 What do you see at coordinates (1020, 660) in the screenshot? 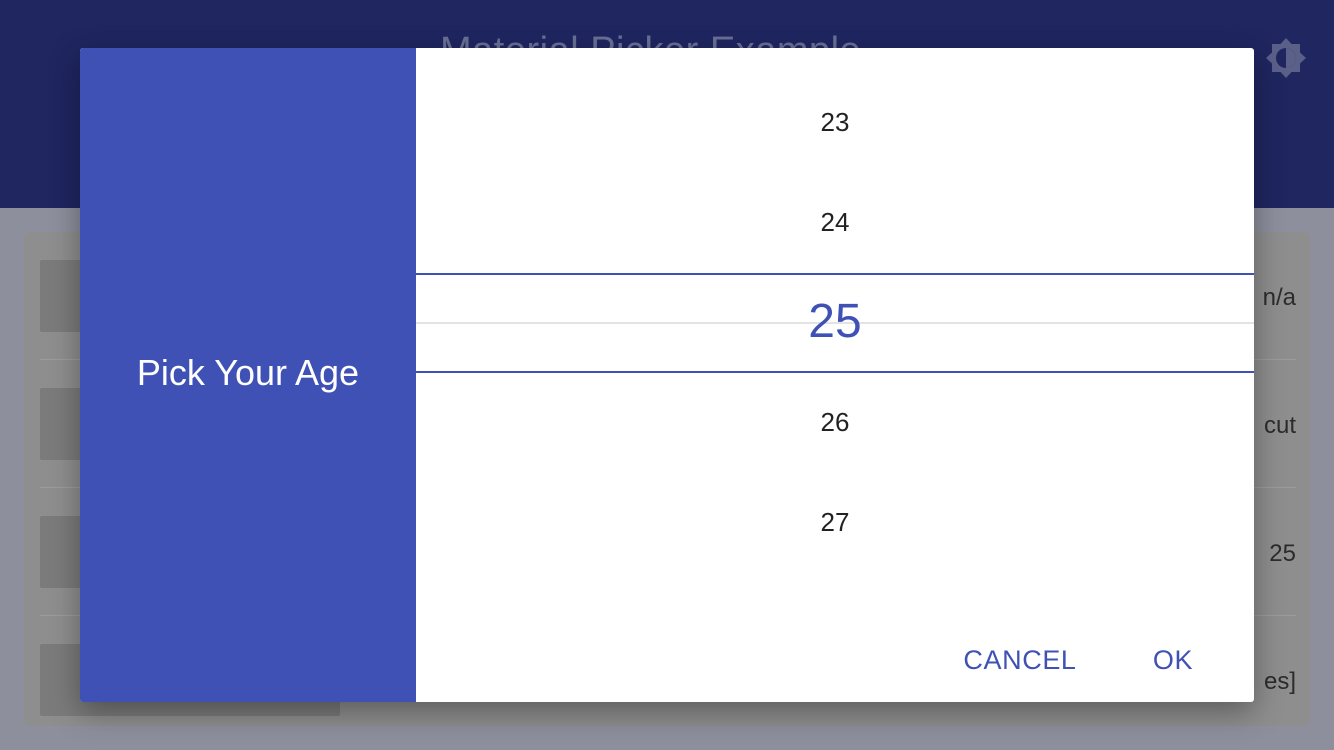
I see `cancel-button: CANCEL` at bounding box center [1020, 660].